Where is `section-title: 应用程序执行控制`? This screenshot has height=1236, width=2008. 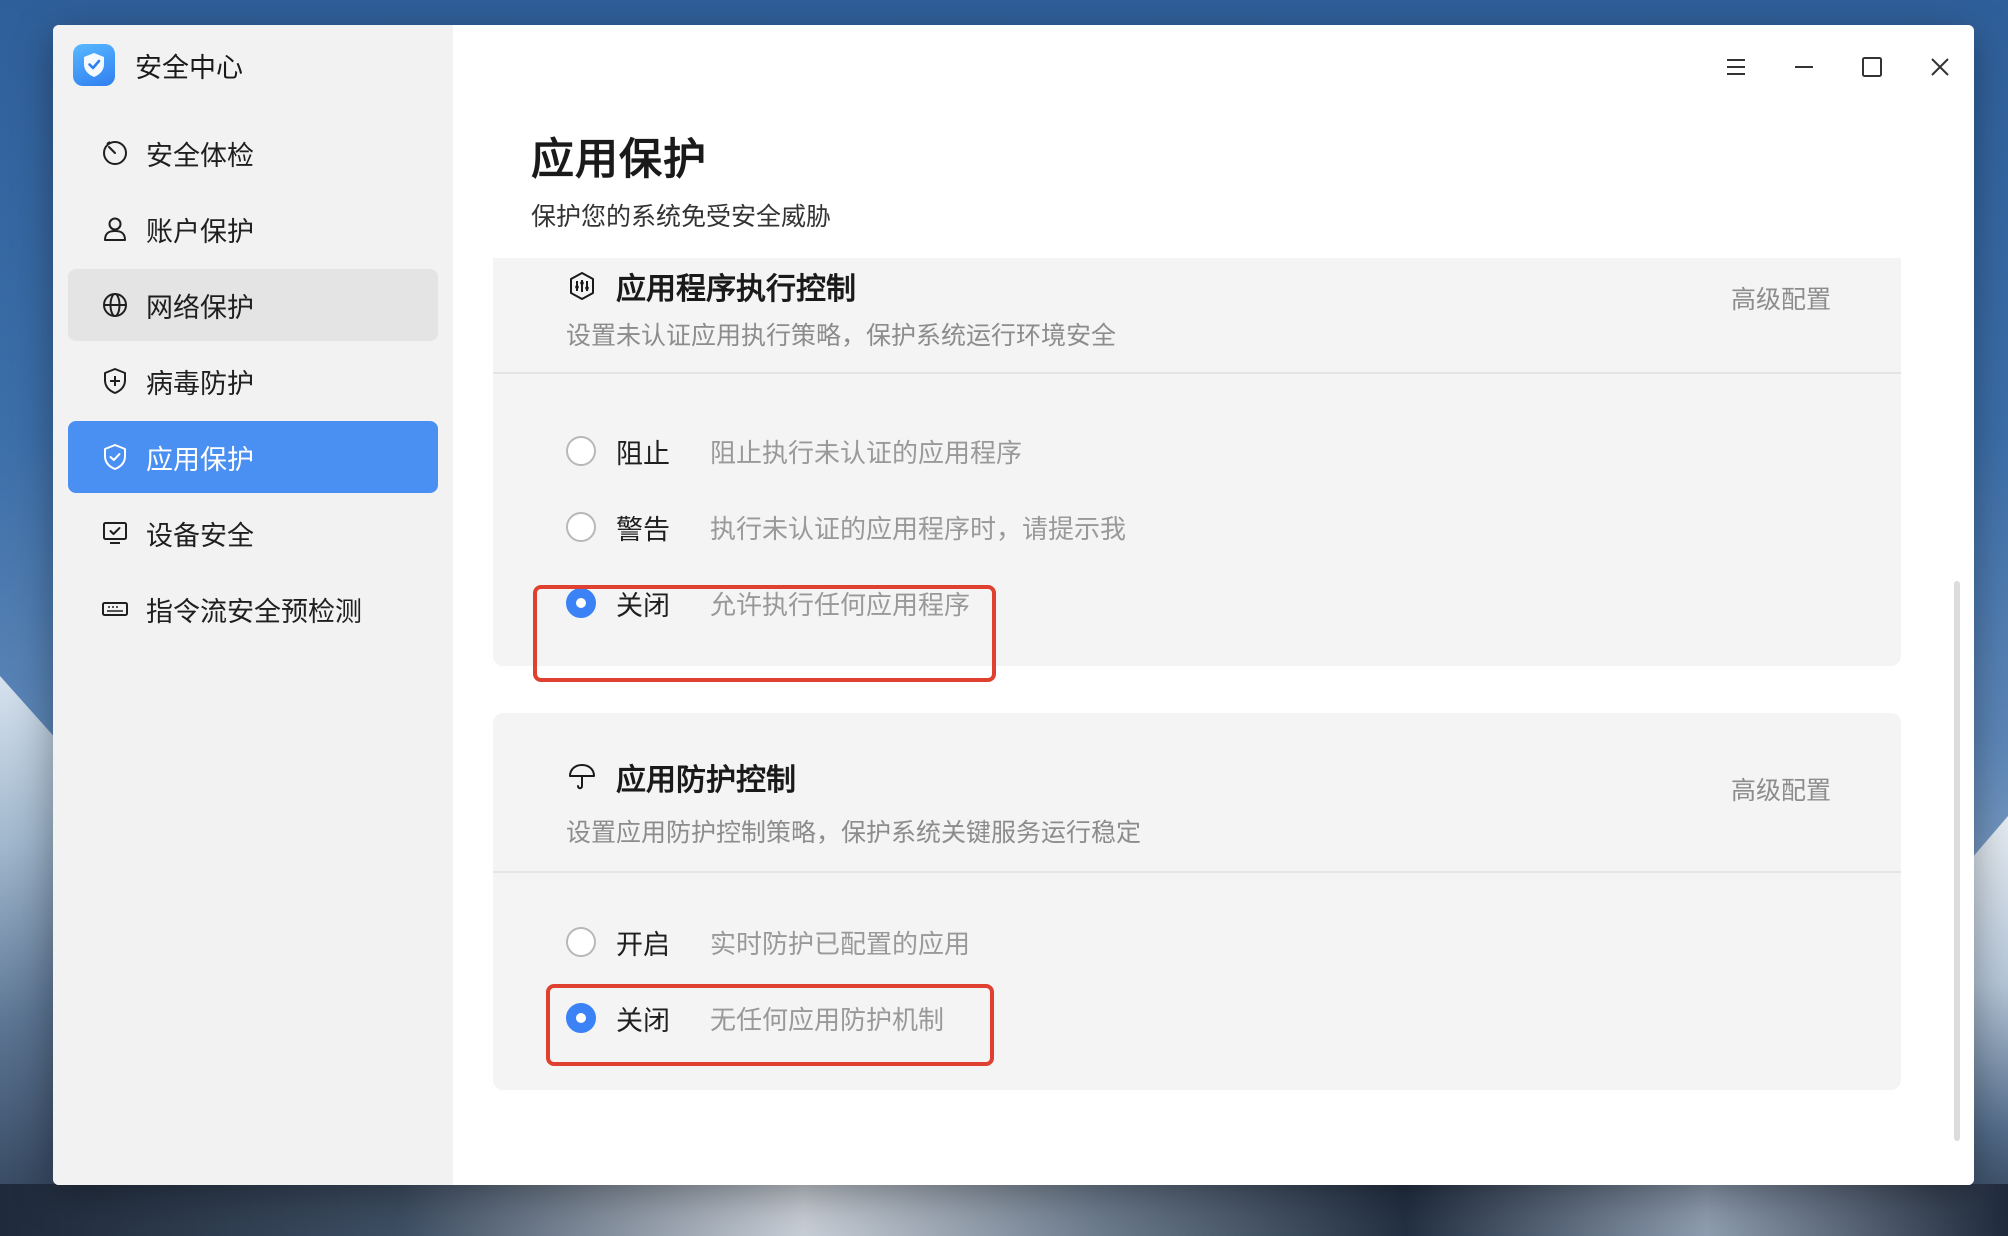 section-title: 应用程序执行控制 is located at coordinates (736, 289).